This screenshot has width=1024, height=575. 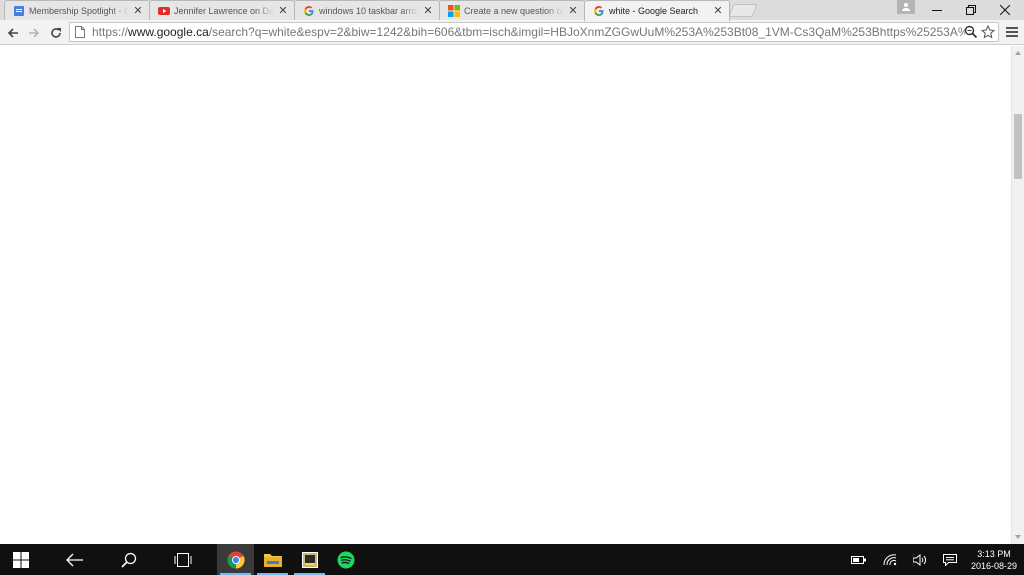 I want to click on user-icon, so click(x=906, y=7).